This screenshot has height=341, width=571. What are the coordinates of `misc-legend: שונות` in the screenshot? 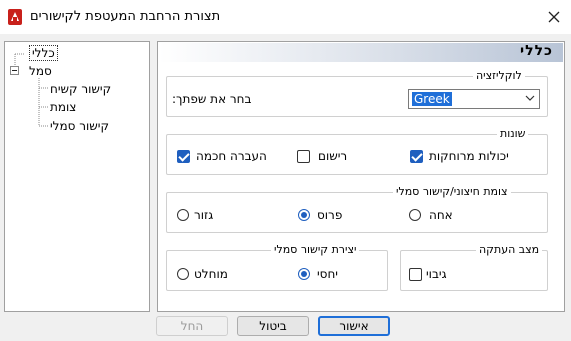 It's located at (513, 133).